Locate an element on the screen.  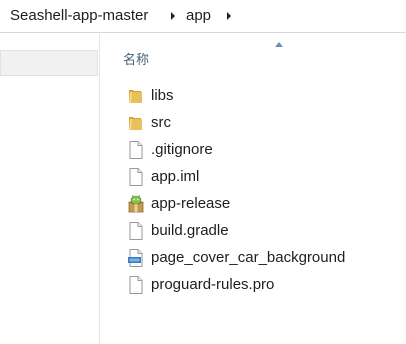
file-name: build.gradle is located at coordinates (190, 230).